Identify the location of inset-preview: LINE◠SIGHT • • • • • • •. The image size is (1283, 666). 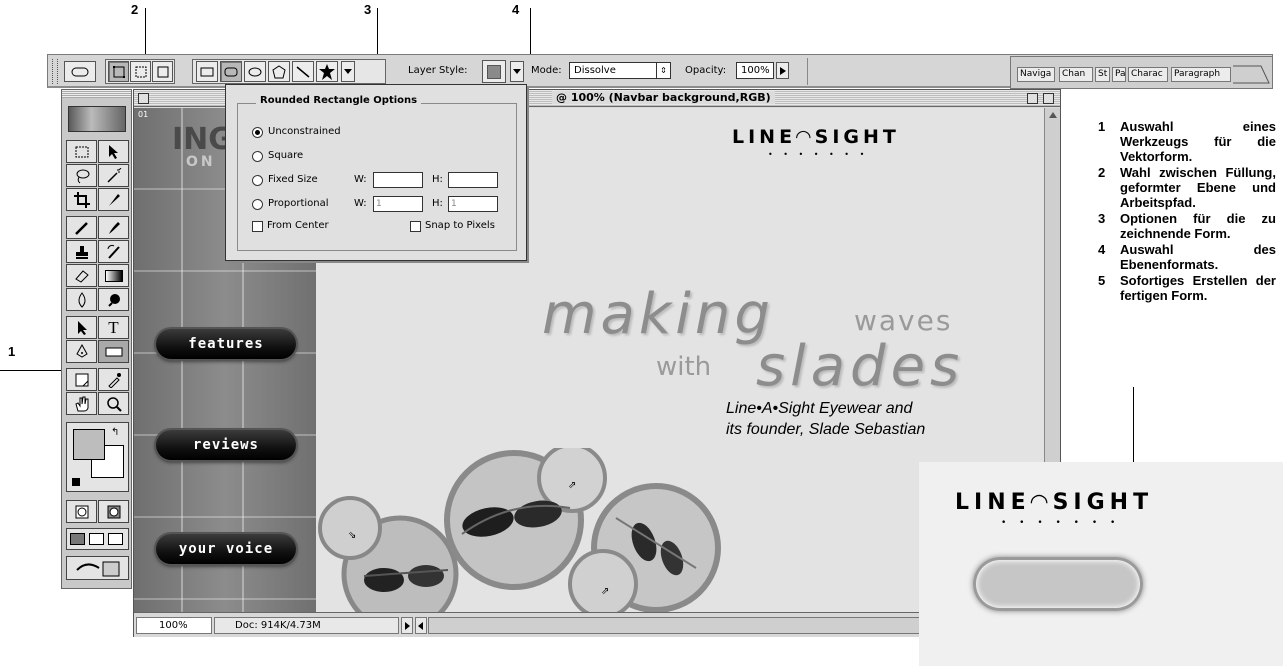
(1101, 564).